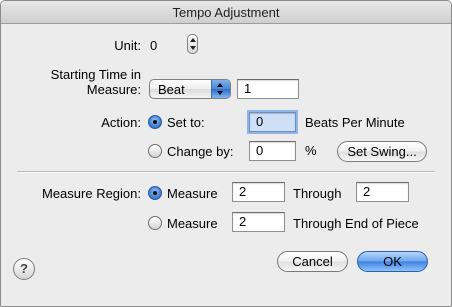  Describe the element at coordinates (192, 223) in the screenshot. I see `measure-to-end-label: Measure` at that location.